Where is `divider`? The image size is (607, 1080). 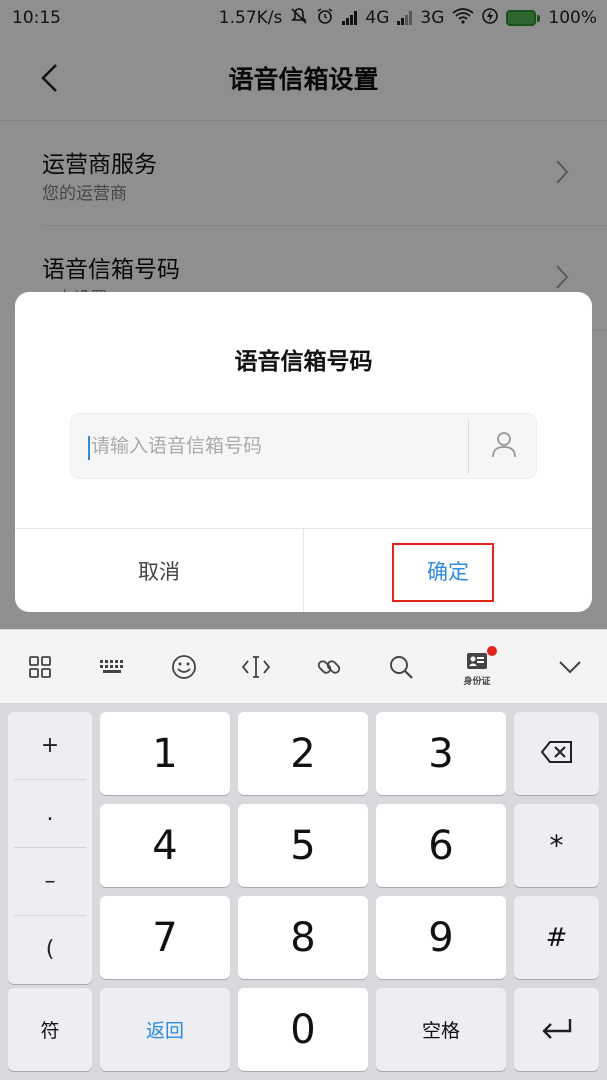 divider is located at coordinates (468, 447).